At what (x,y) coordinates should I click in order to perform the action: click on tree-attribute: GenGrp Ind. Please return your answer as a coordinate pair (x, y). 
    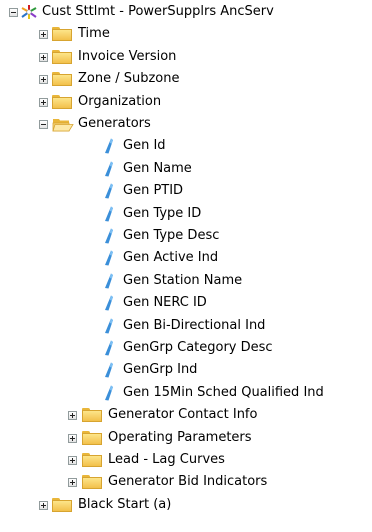
    Looking at the image, I should click on (186, 370).